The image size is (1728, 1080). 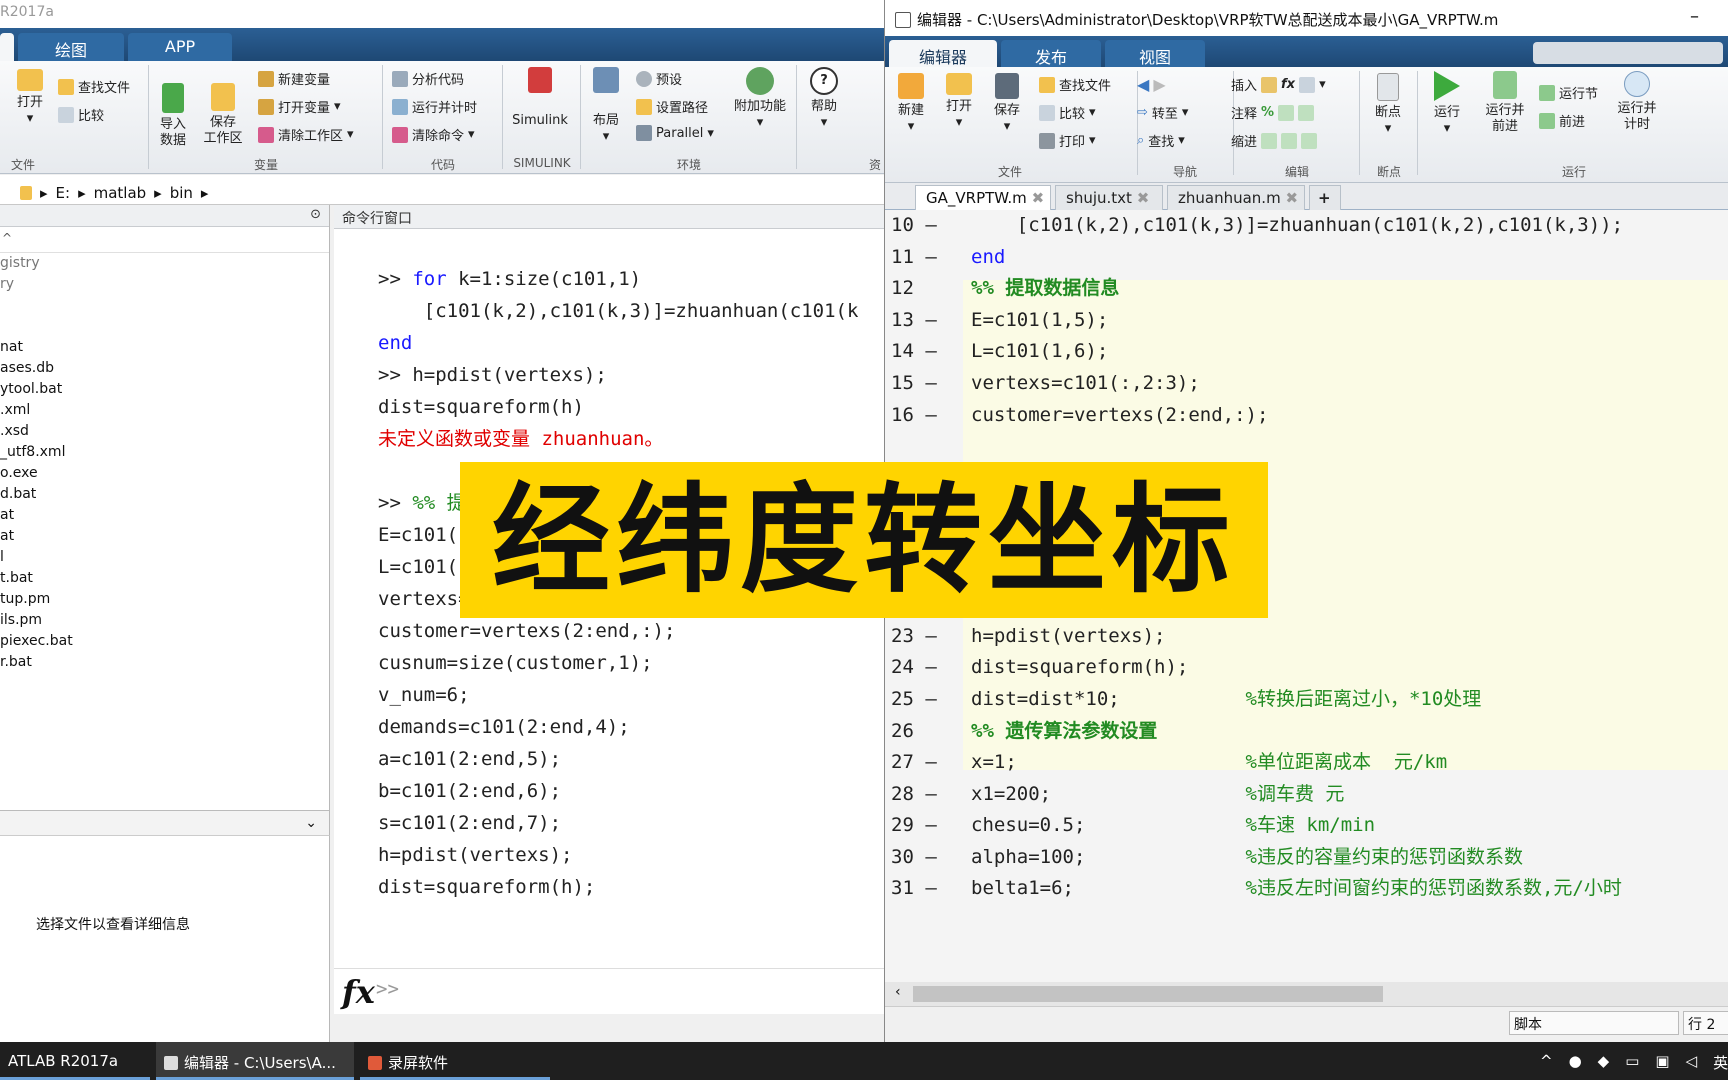 I want to click on code-line: E=c101(1,5);, so click(x=1297, y=321).